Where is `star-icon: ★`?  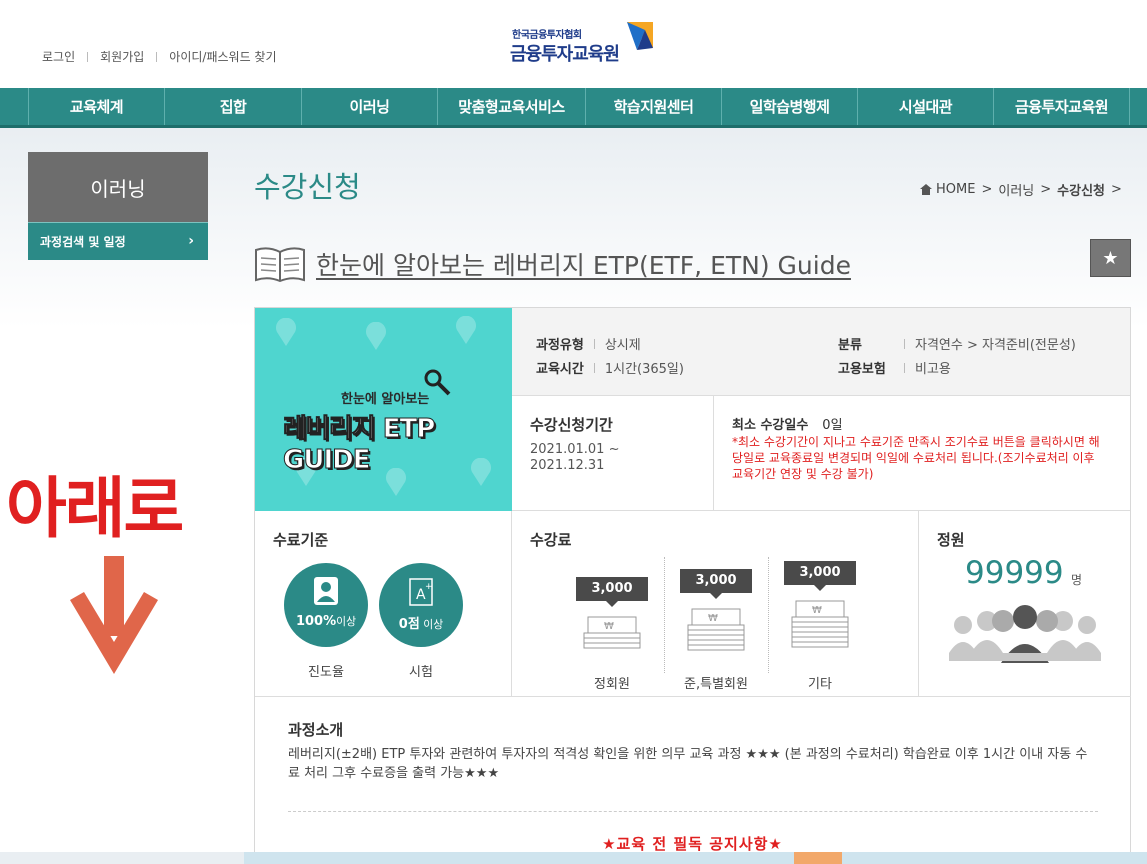
star-icon: ★ is located at coordinates (1110, 258).